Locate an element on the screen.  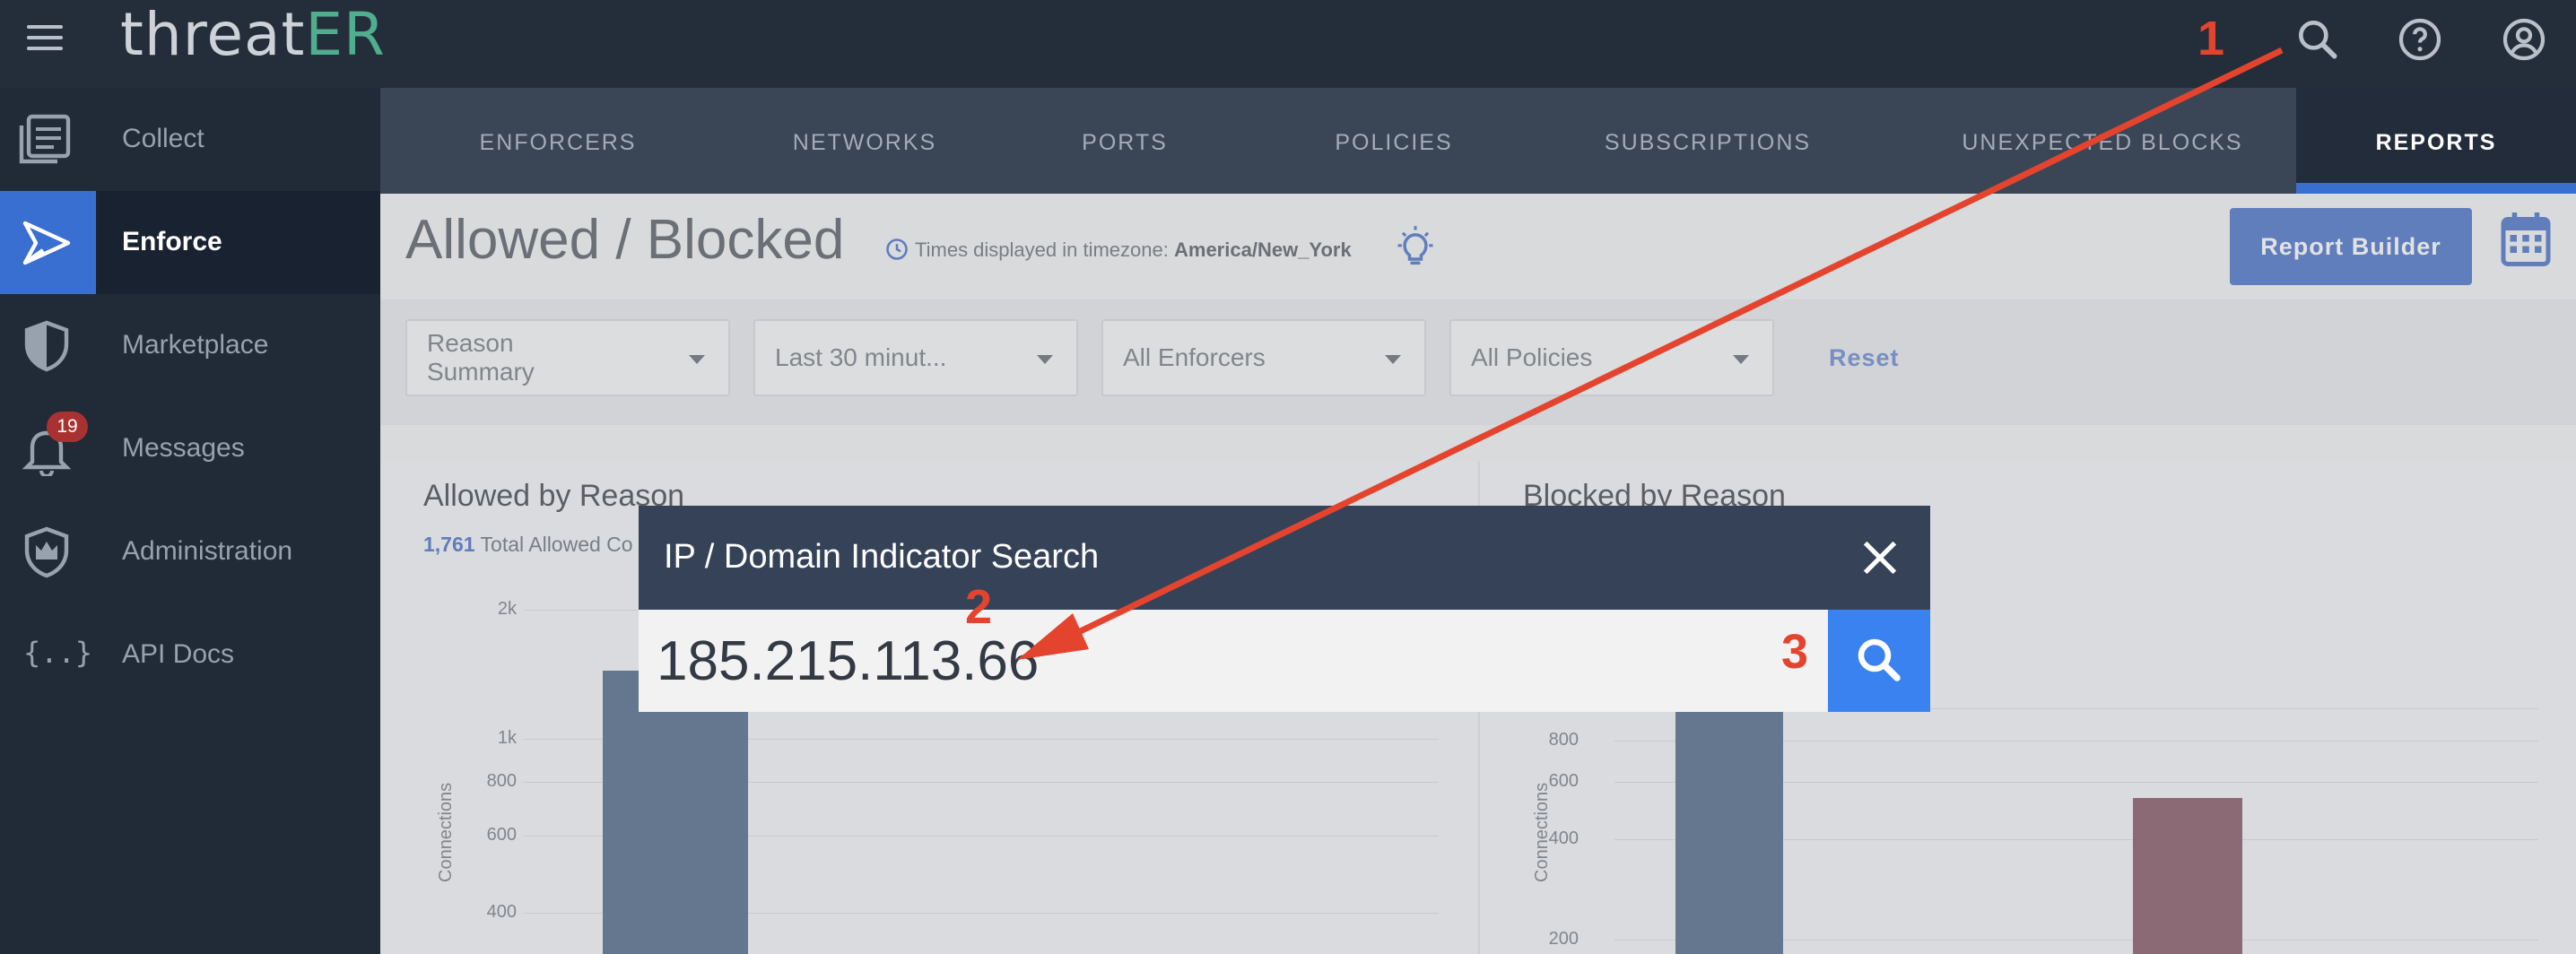
sidebar-item-label: Administration is located at coordinates (207, 551).